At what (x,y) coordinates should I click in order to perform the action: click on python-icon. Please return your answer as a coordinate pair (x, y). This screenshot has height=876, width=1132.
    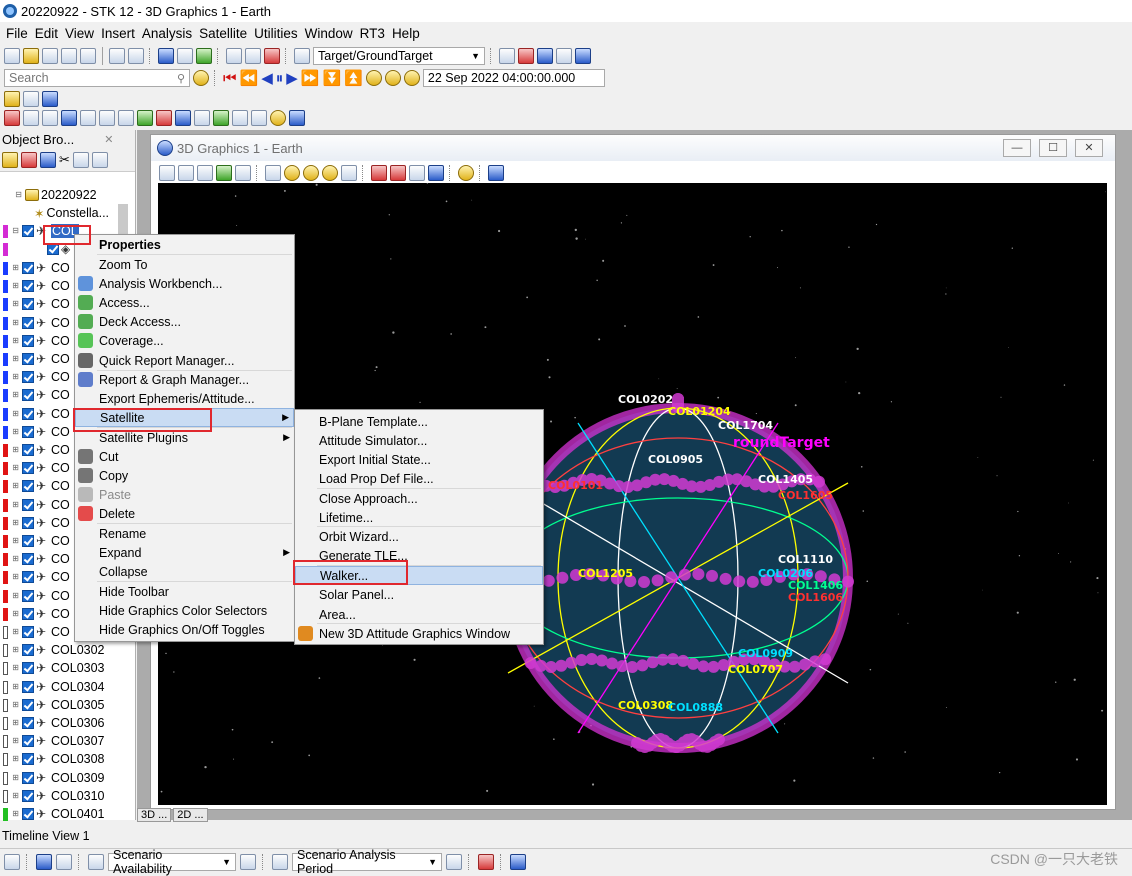
    Looking at the image, I should click on (12, 99).